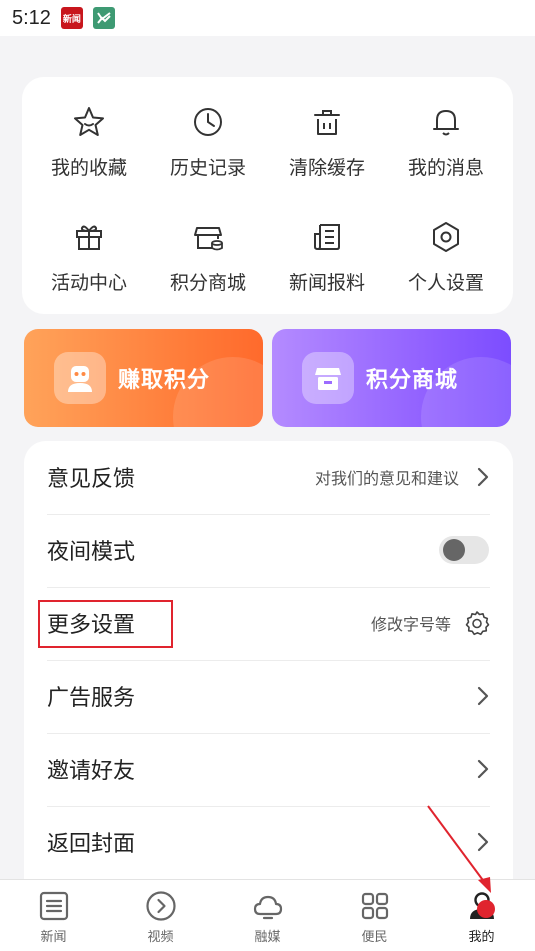 This screenshot has width=535, height=951. I want to click on return-cover-row: 返回封面, so click(268, 842).